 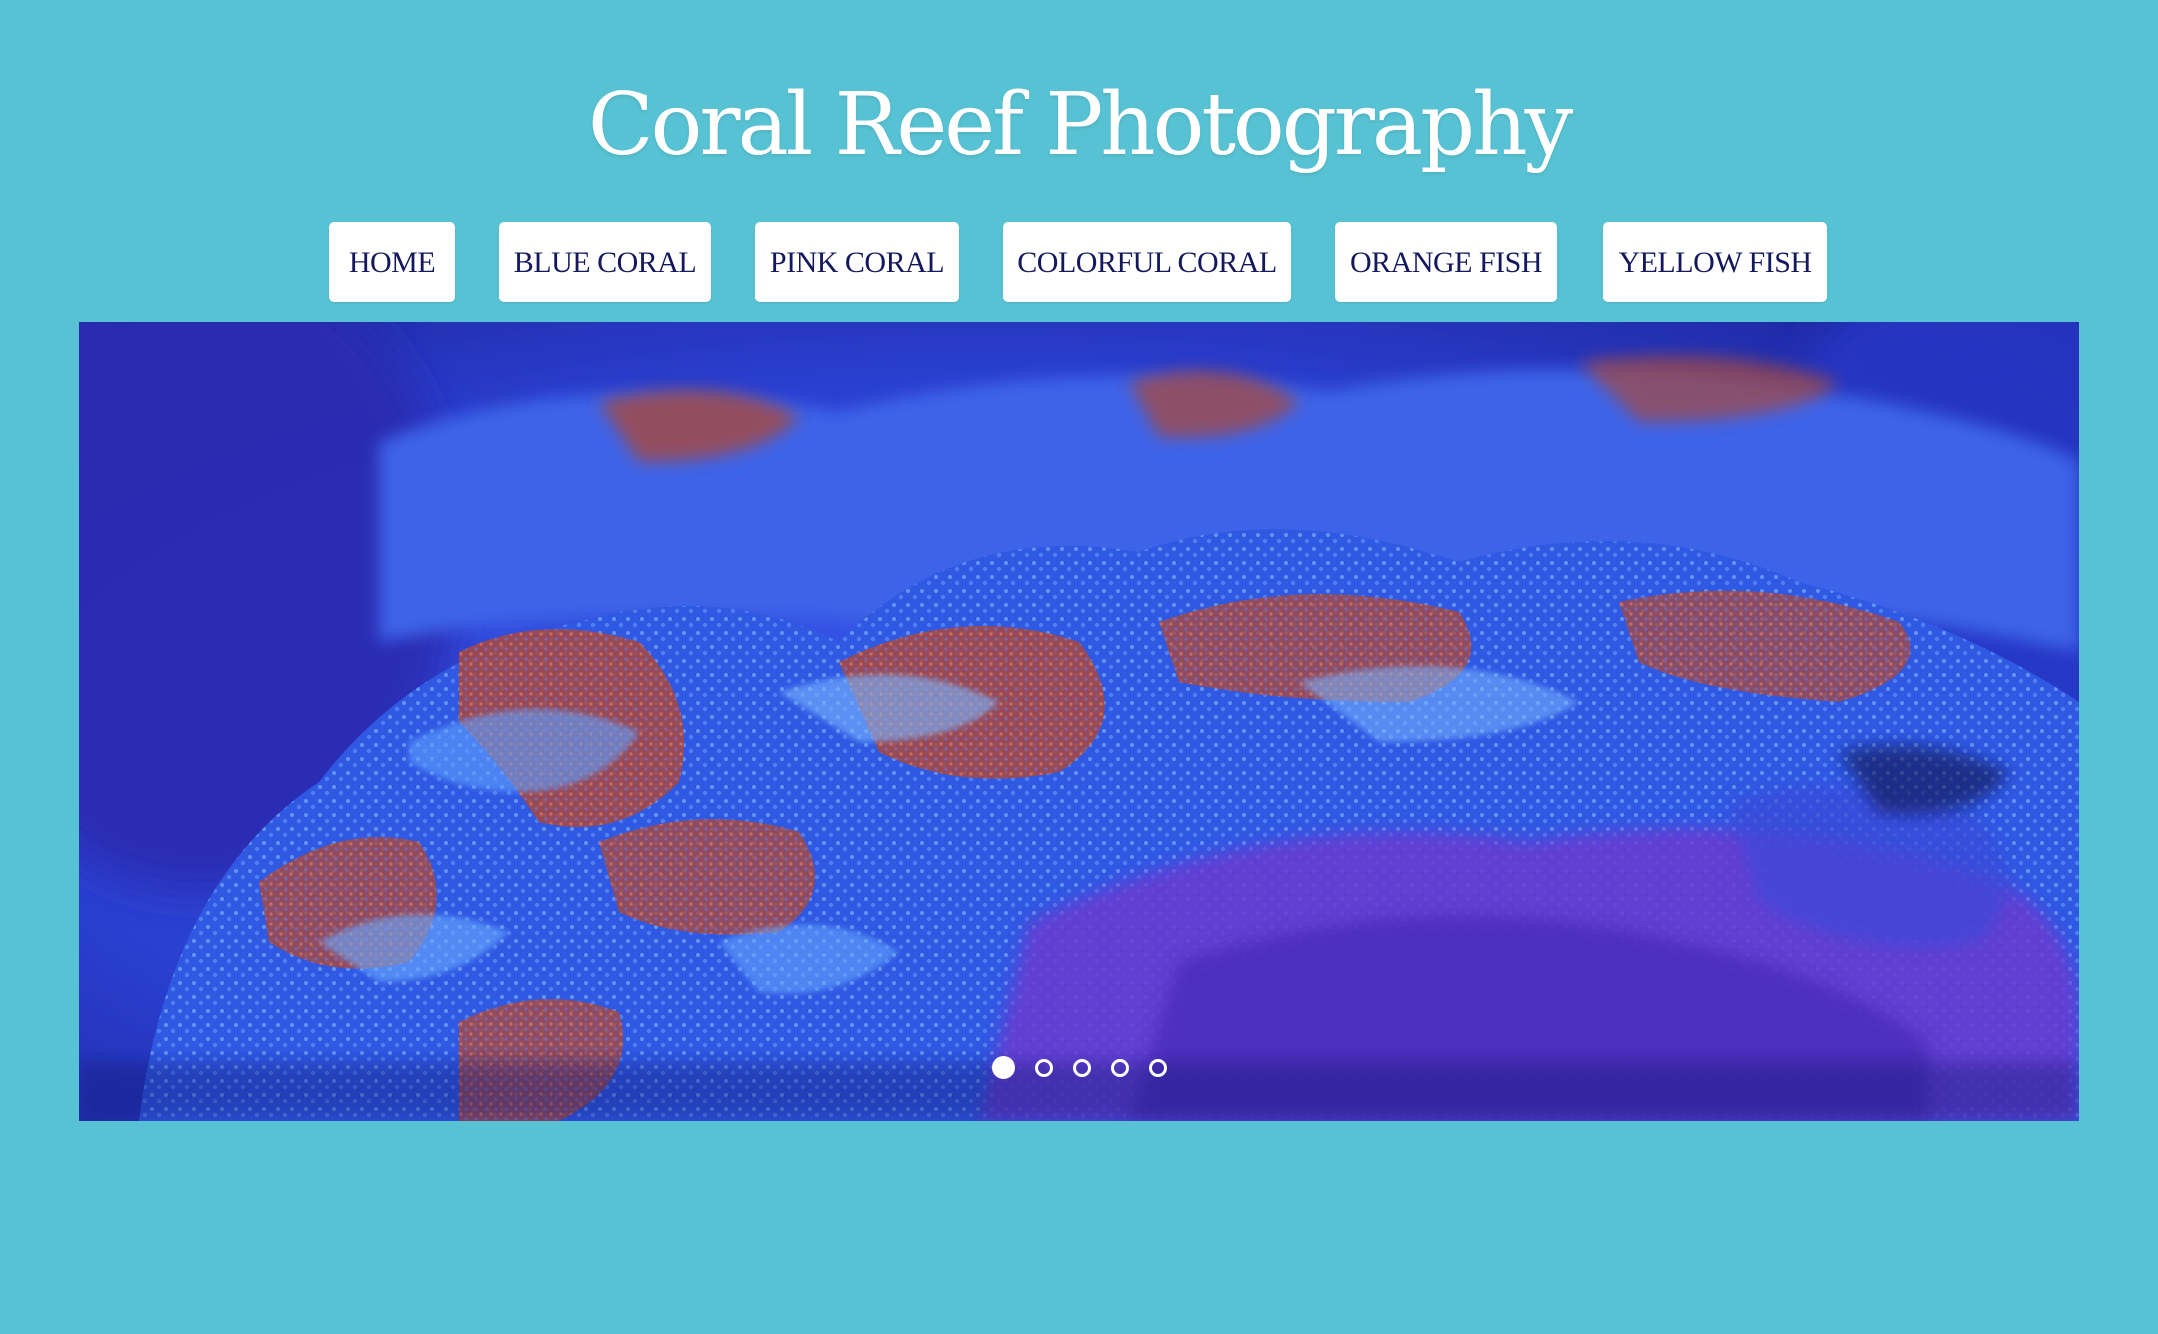 I want to click on nav-home-button: HOME, so click(x=392, y=262).